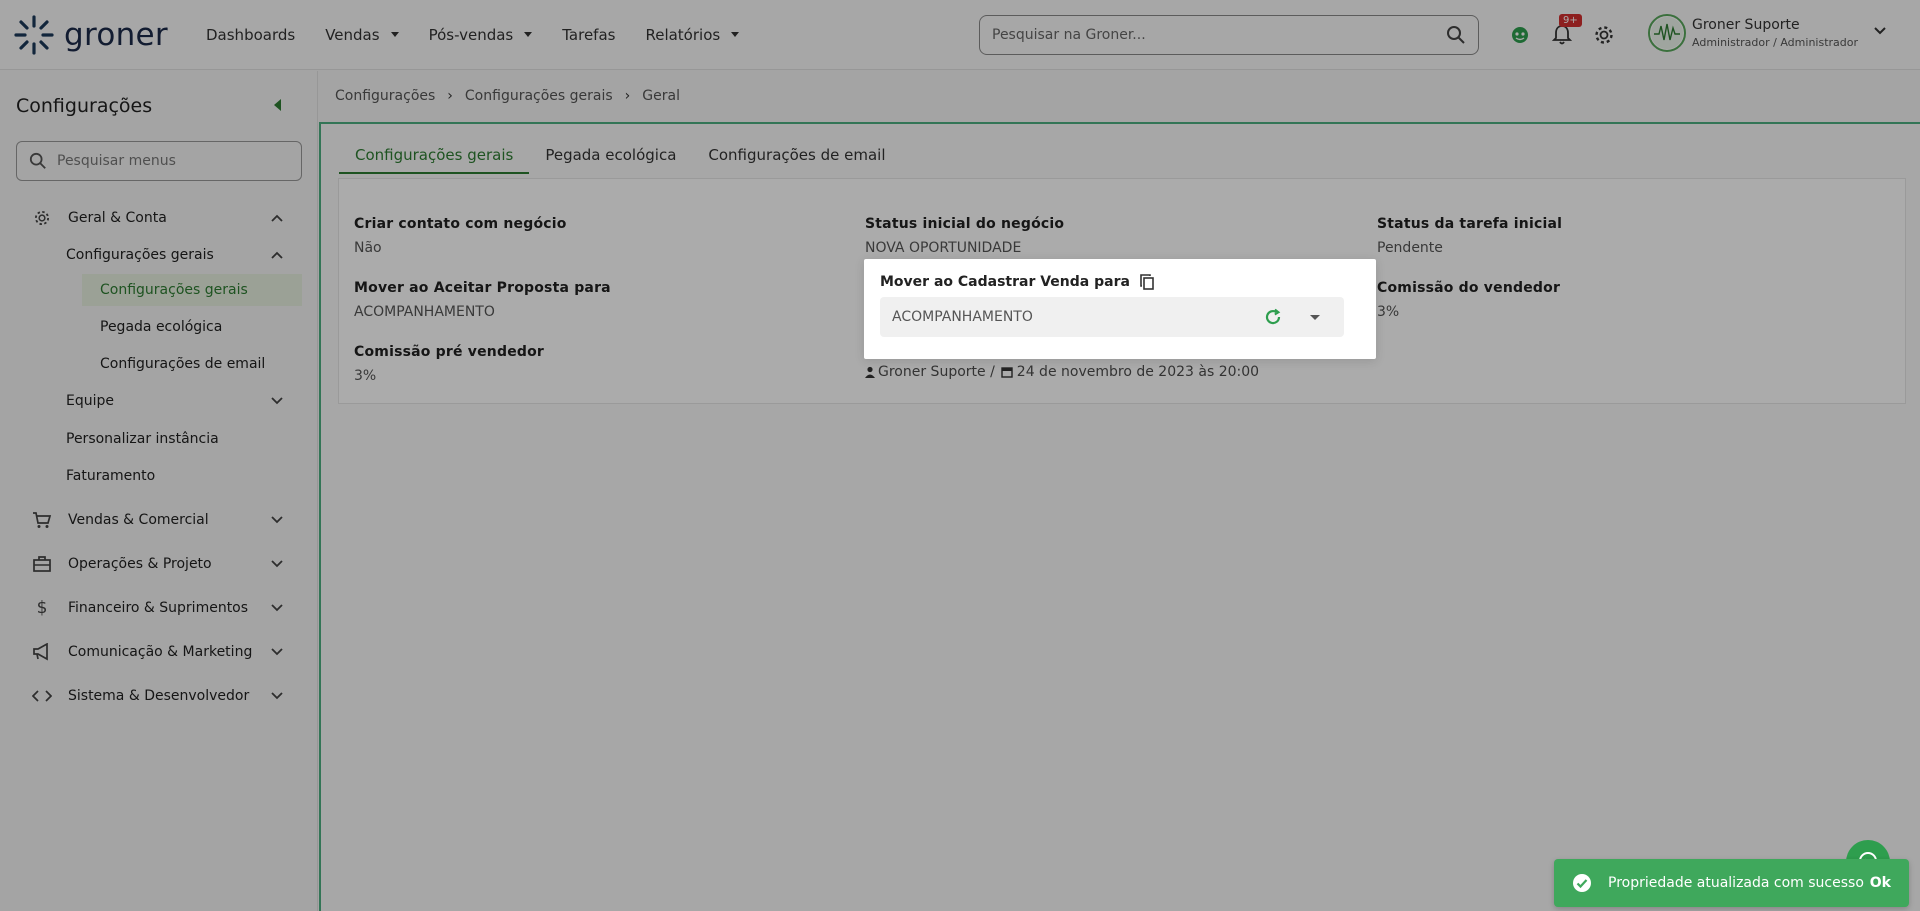 The height and width of the screenshot is (911, 1920). What do you see at coordinates (1667, 33) in the screenshot?
I see `avatar` at bounding box center [1667, 33].